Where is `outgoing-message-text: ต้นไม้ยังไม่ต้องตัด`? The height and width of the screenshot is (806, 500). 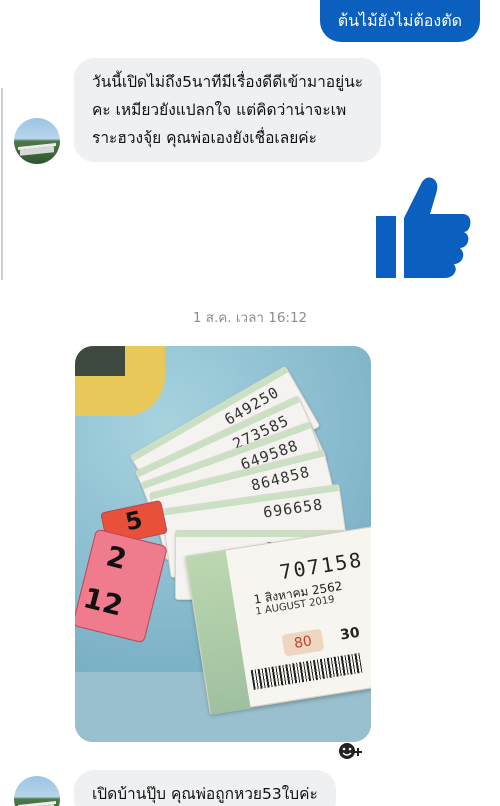 outgoing-message-text: ต้นไม้ยังไม่ต้องตัด is located at coordinates (399, 20).